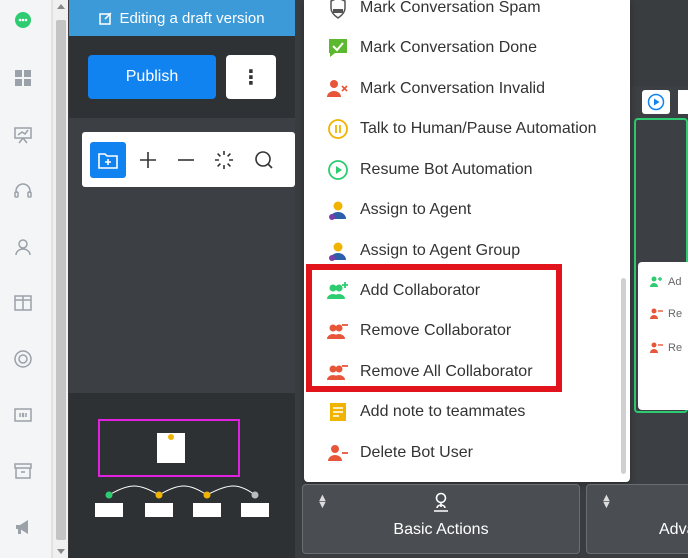  Describe the element at coordinates (338, 453) in the screenshot. I see `delete-user-icon` at that location.